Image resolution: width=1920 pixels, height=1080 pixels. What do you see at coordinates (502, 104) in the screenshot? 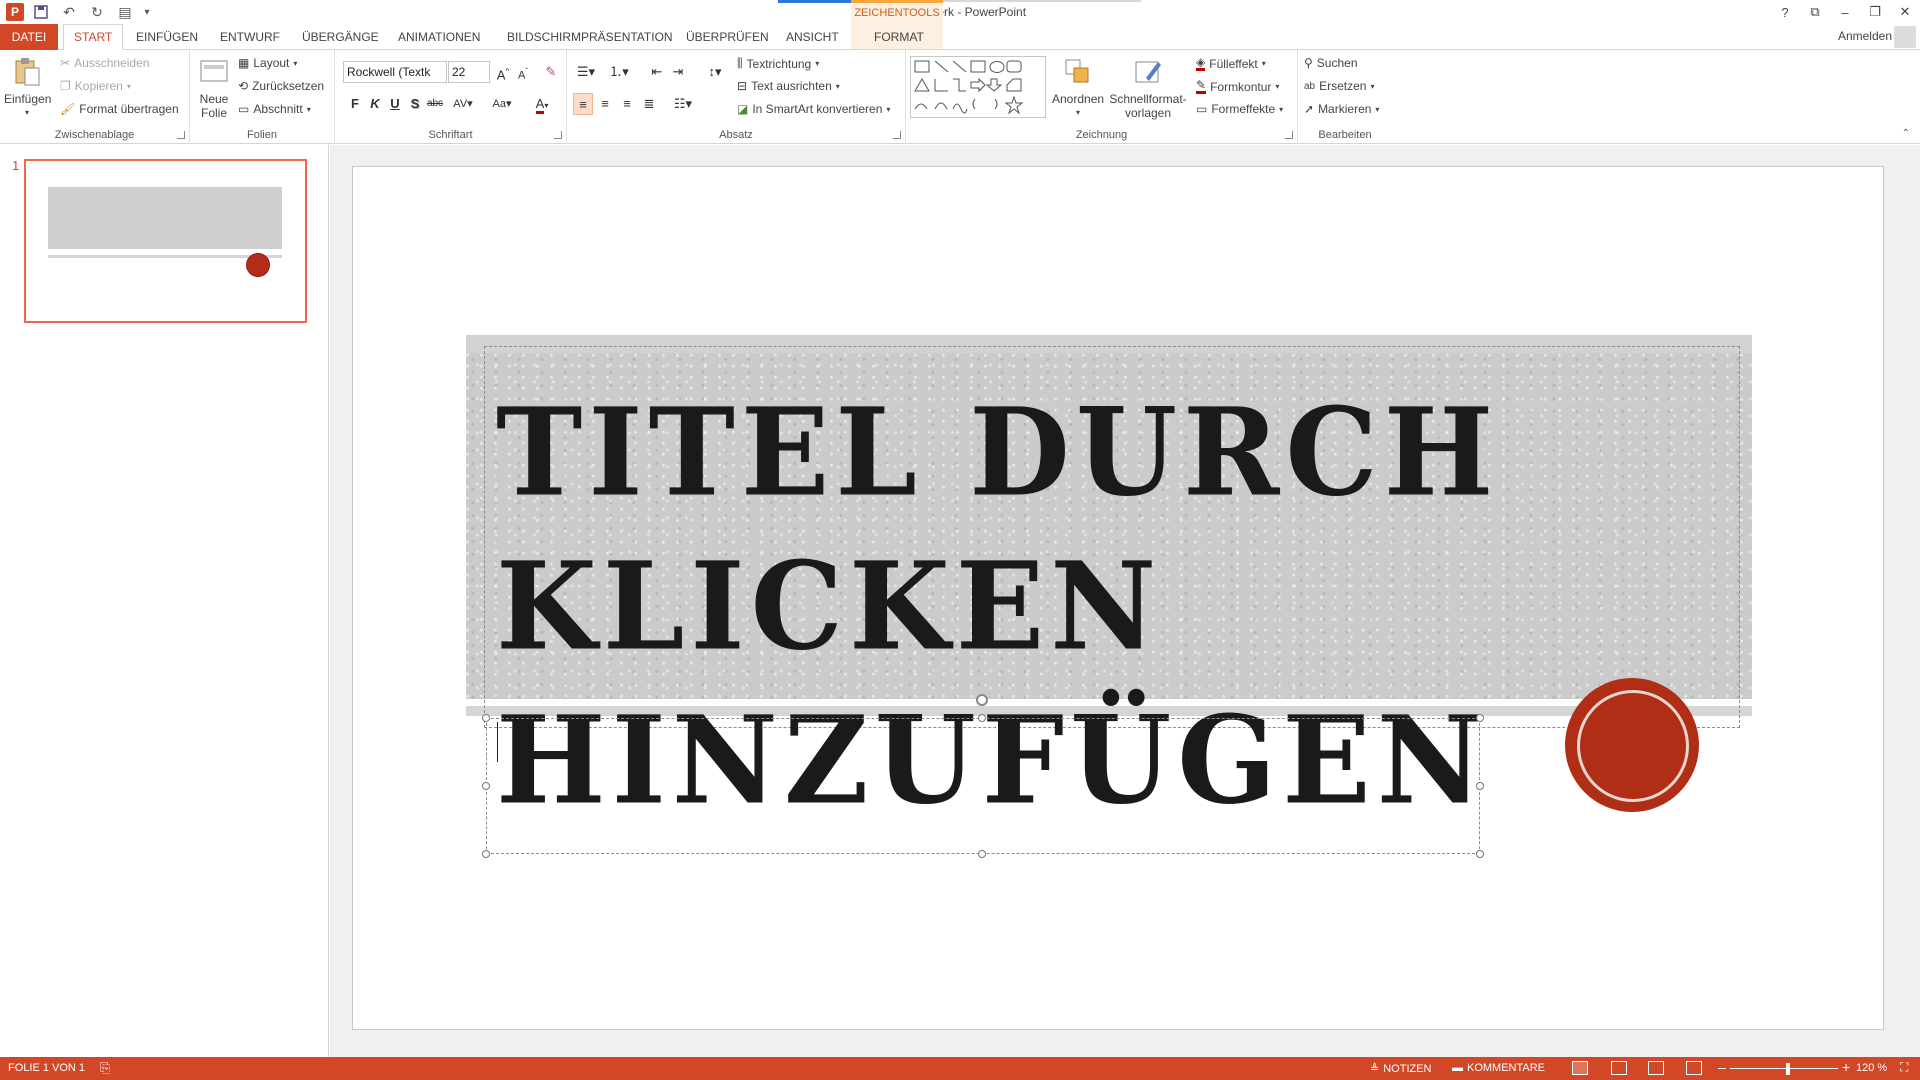
I see `change-case-button: Aa▾` at bounding box center [502, 104].